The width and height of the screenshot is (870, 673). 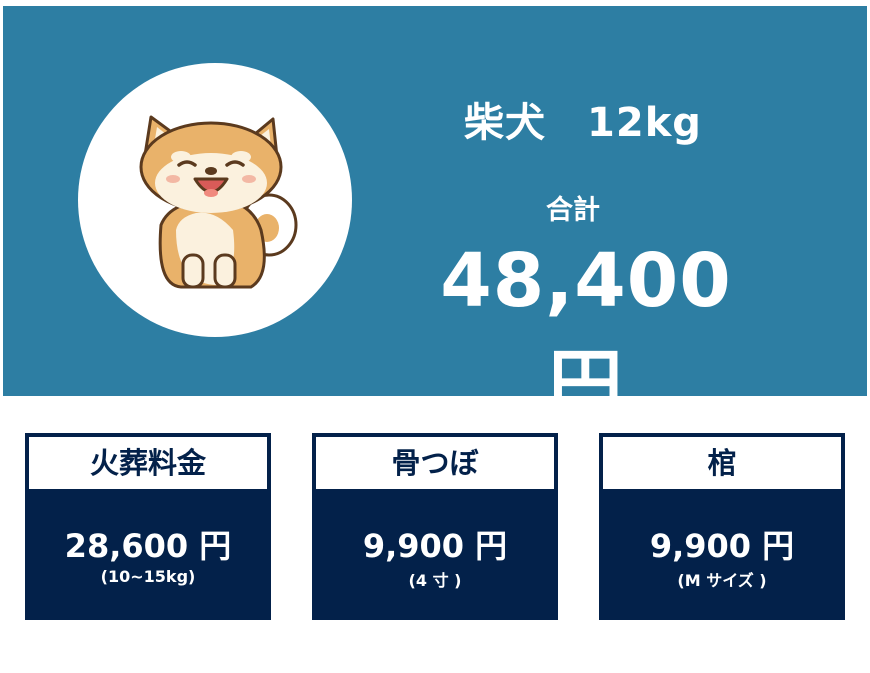 I want to click on total-amount: 48,400 円, so click(x=586, y=332).